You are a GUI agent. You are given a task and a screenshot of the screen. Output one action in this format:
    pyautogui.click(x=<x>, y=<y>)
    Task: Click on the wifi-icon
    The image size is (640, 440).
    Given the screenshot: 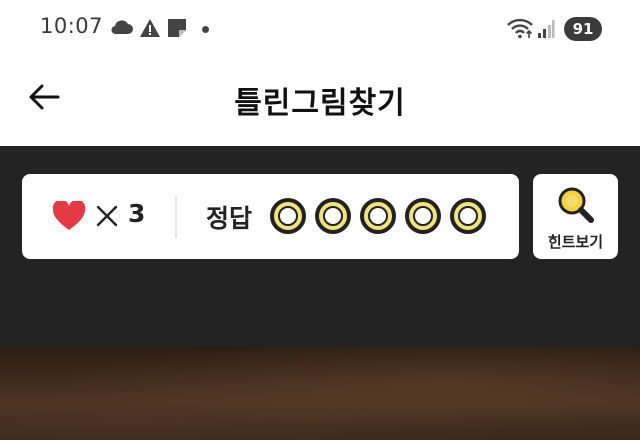 What is the action you would take?
    pyautogui.click(x=520, y=30)
    